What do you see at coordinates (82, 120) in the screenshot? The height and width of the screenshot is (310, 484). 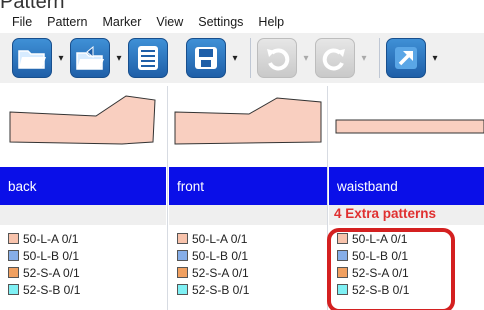 I see `pattern-piece-back` at bounding box center [82, 120].